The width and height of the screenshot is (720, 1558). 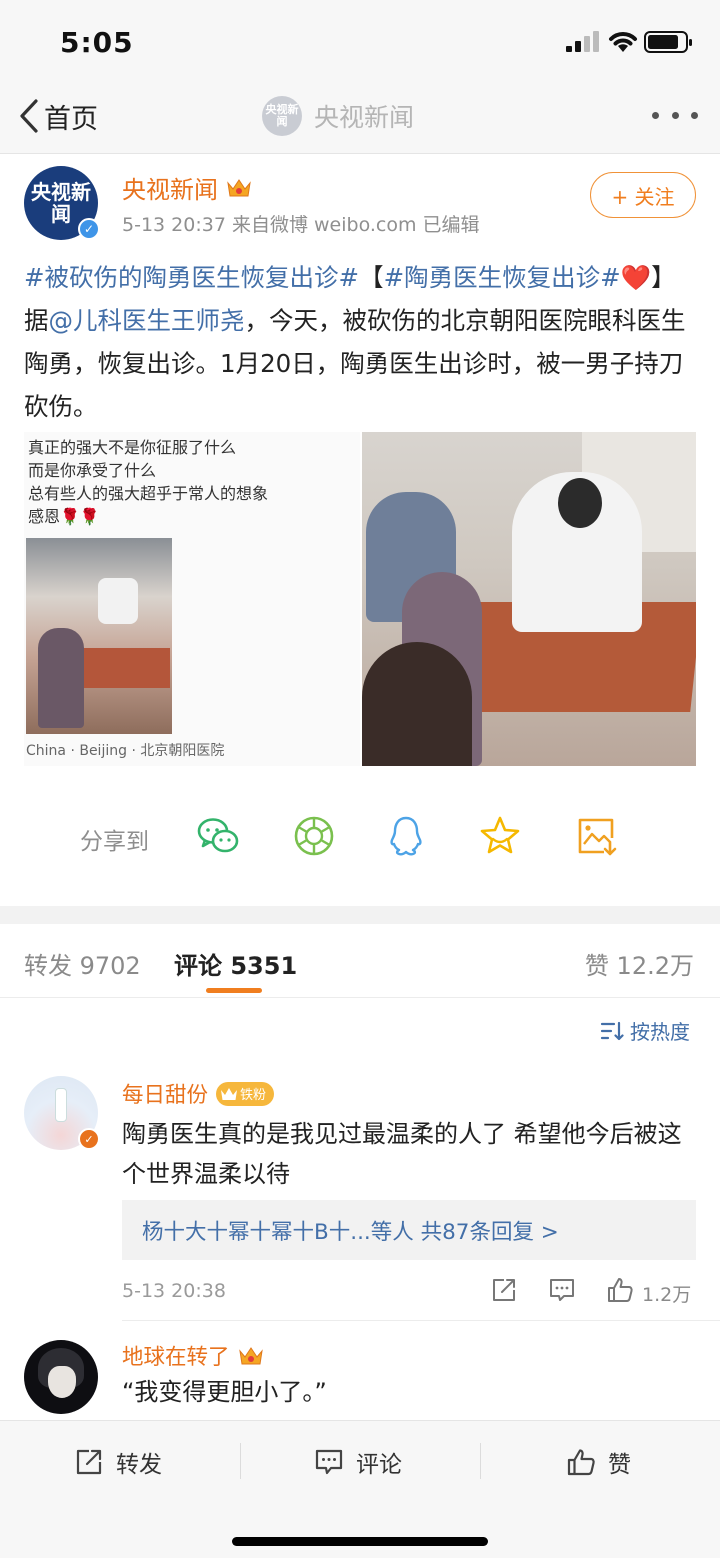 I want to click on comment-text: 陶勇医生真的是我见过最温柔的人了 希望他今后被这个世界温柔以待, so click(x=402, y=1154).